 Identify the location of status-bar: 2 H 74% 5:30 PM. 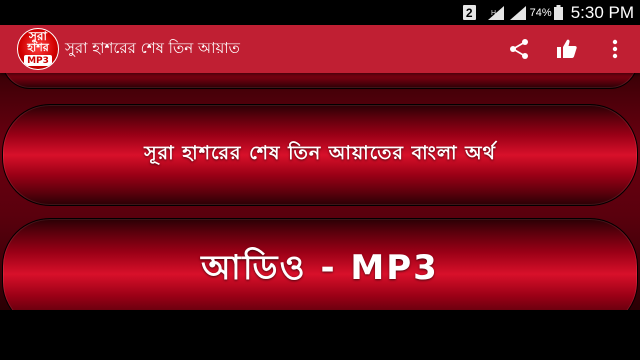
(320, 12).